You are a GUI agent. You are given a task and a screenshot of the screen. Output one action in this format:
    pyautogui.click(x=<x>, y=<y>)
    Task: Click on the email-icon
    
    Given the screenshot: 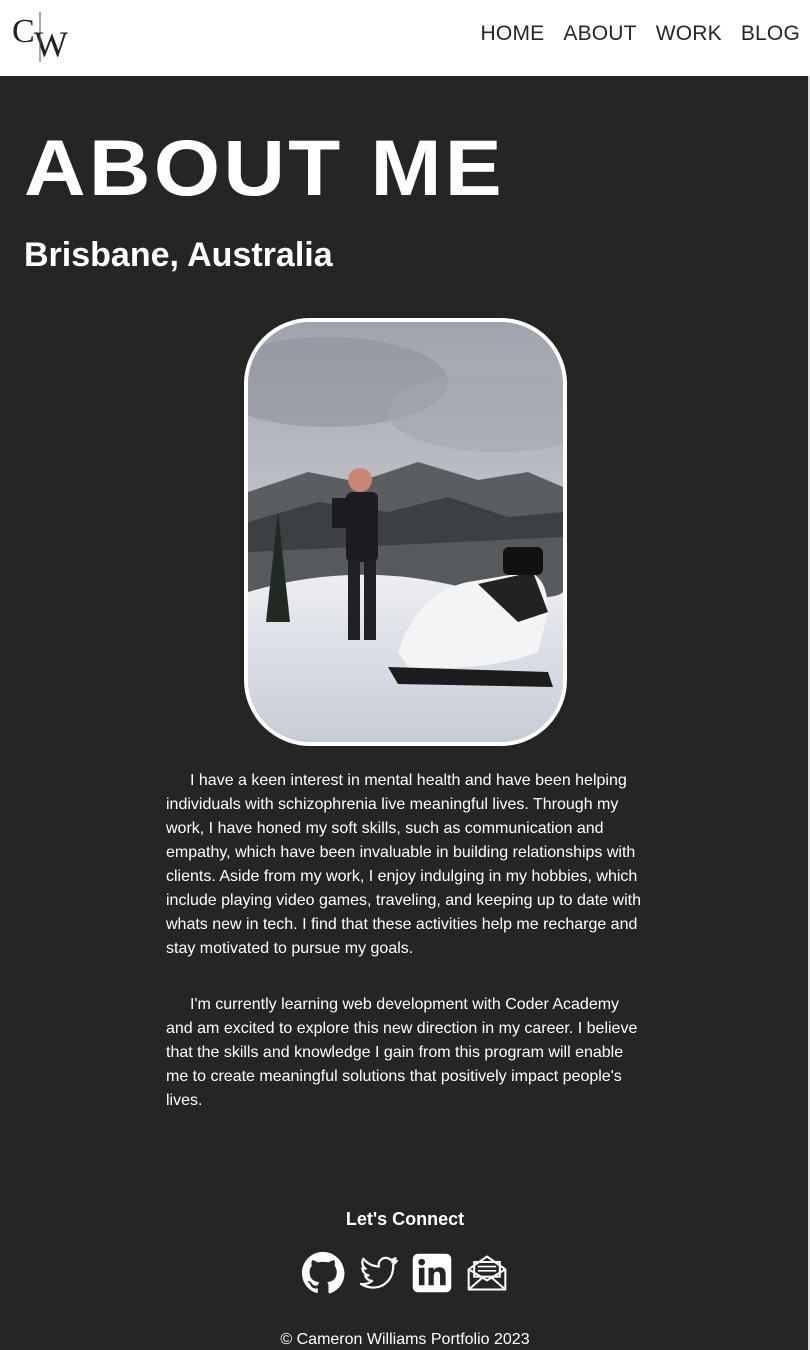 What is the action you would take?
    pyautogui.click(x=487, y=1273)
    